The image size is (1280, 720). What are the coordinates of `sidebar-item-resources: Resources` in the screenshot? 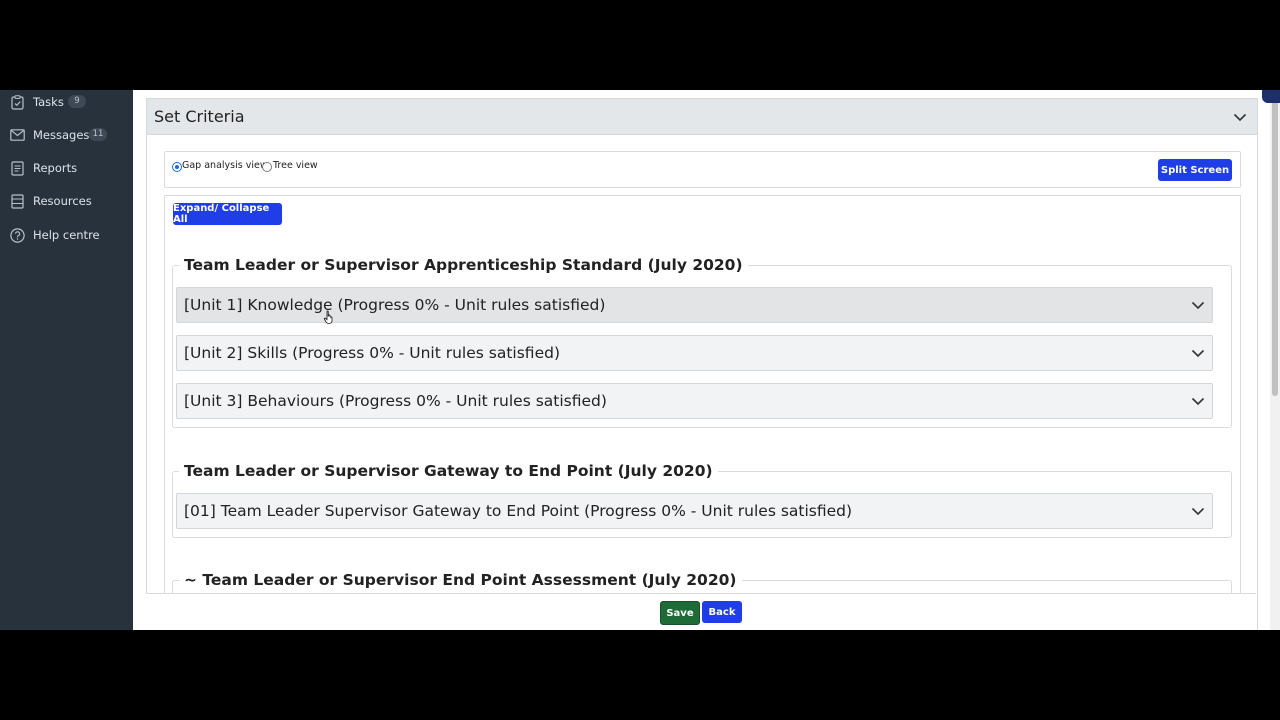 It's located at (66, 201).